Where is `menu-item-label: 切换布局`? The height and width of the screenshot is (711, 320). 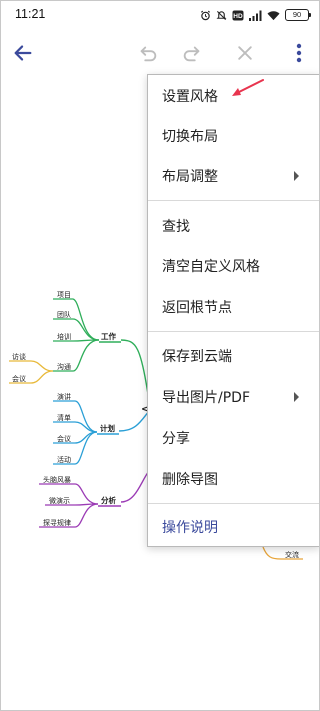
menu-item-label: 切换布局 is located at coordinates (190, 137).